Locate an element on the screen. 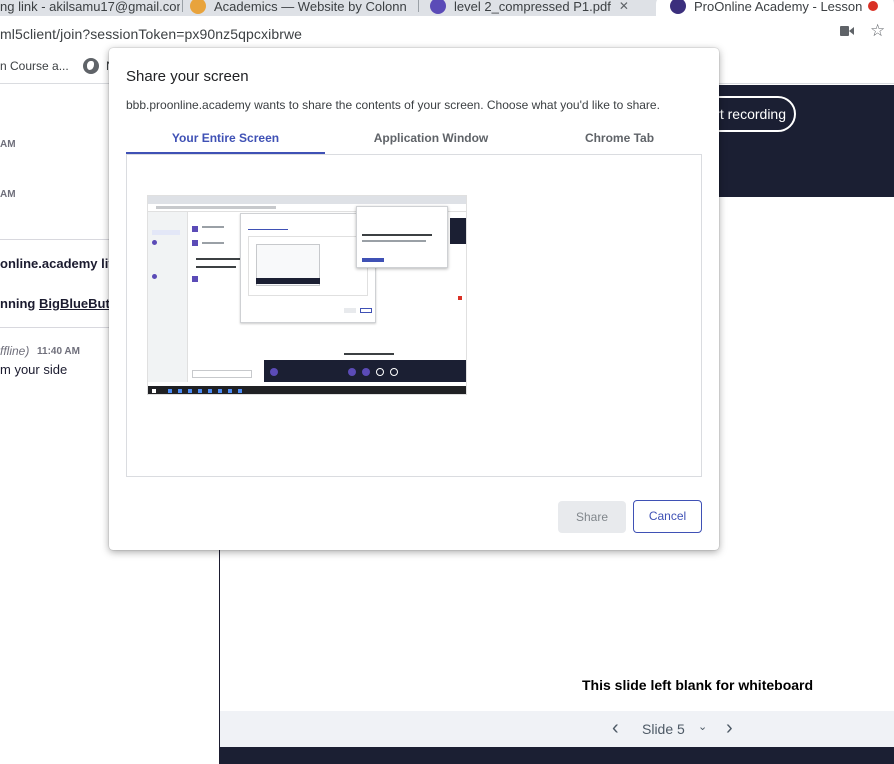 Image resolution: width=894 pixels, height=764 pixels. welcome-message: nning BigBlueButt is located at coordinates (57, 303).